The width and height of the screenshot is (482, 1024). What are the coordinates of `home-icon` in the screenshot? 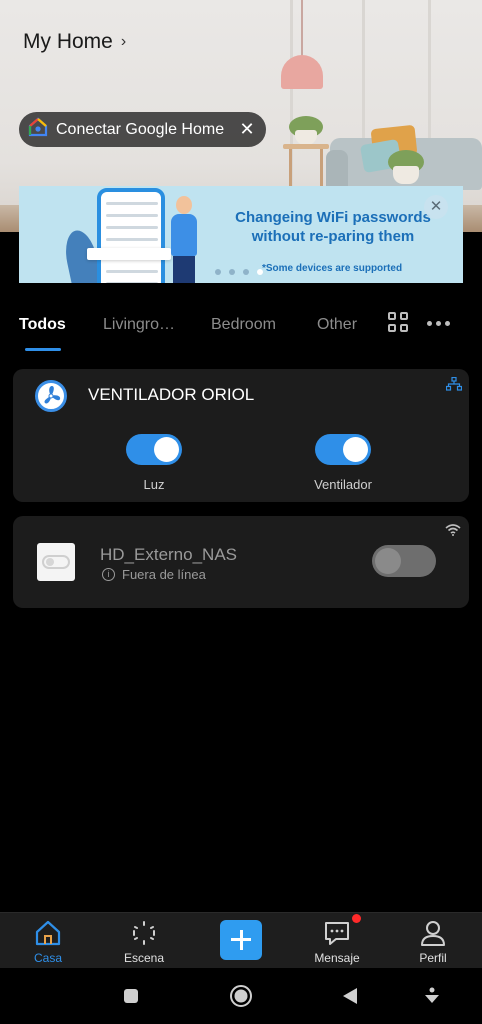 It's located at (48, 933).